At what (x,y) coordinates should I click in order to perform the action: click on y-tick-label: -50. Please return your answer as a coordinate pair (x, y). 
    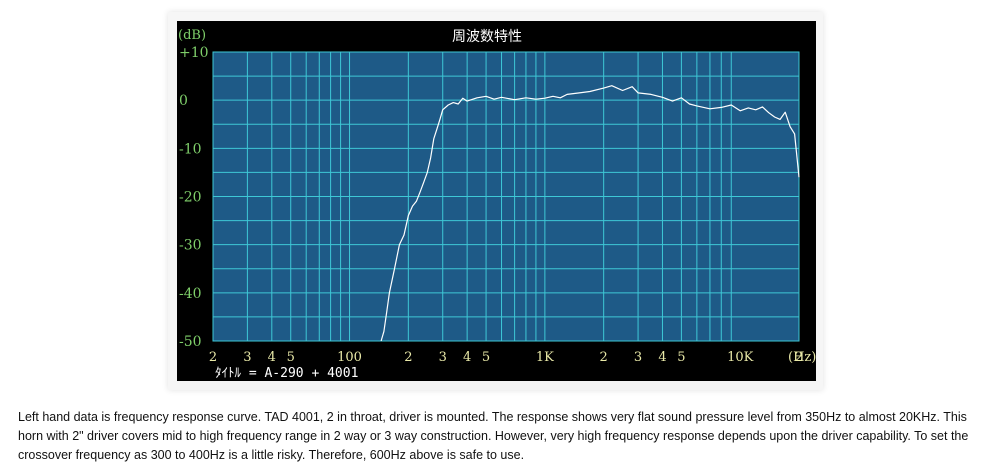
    Looking at the image, I should click on (190, 342).